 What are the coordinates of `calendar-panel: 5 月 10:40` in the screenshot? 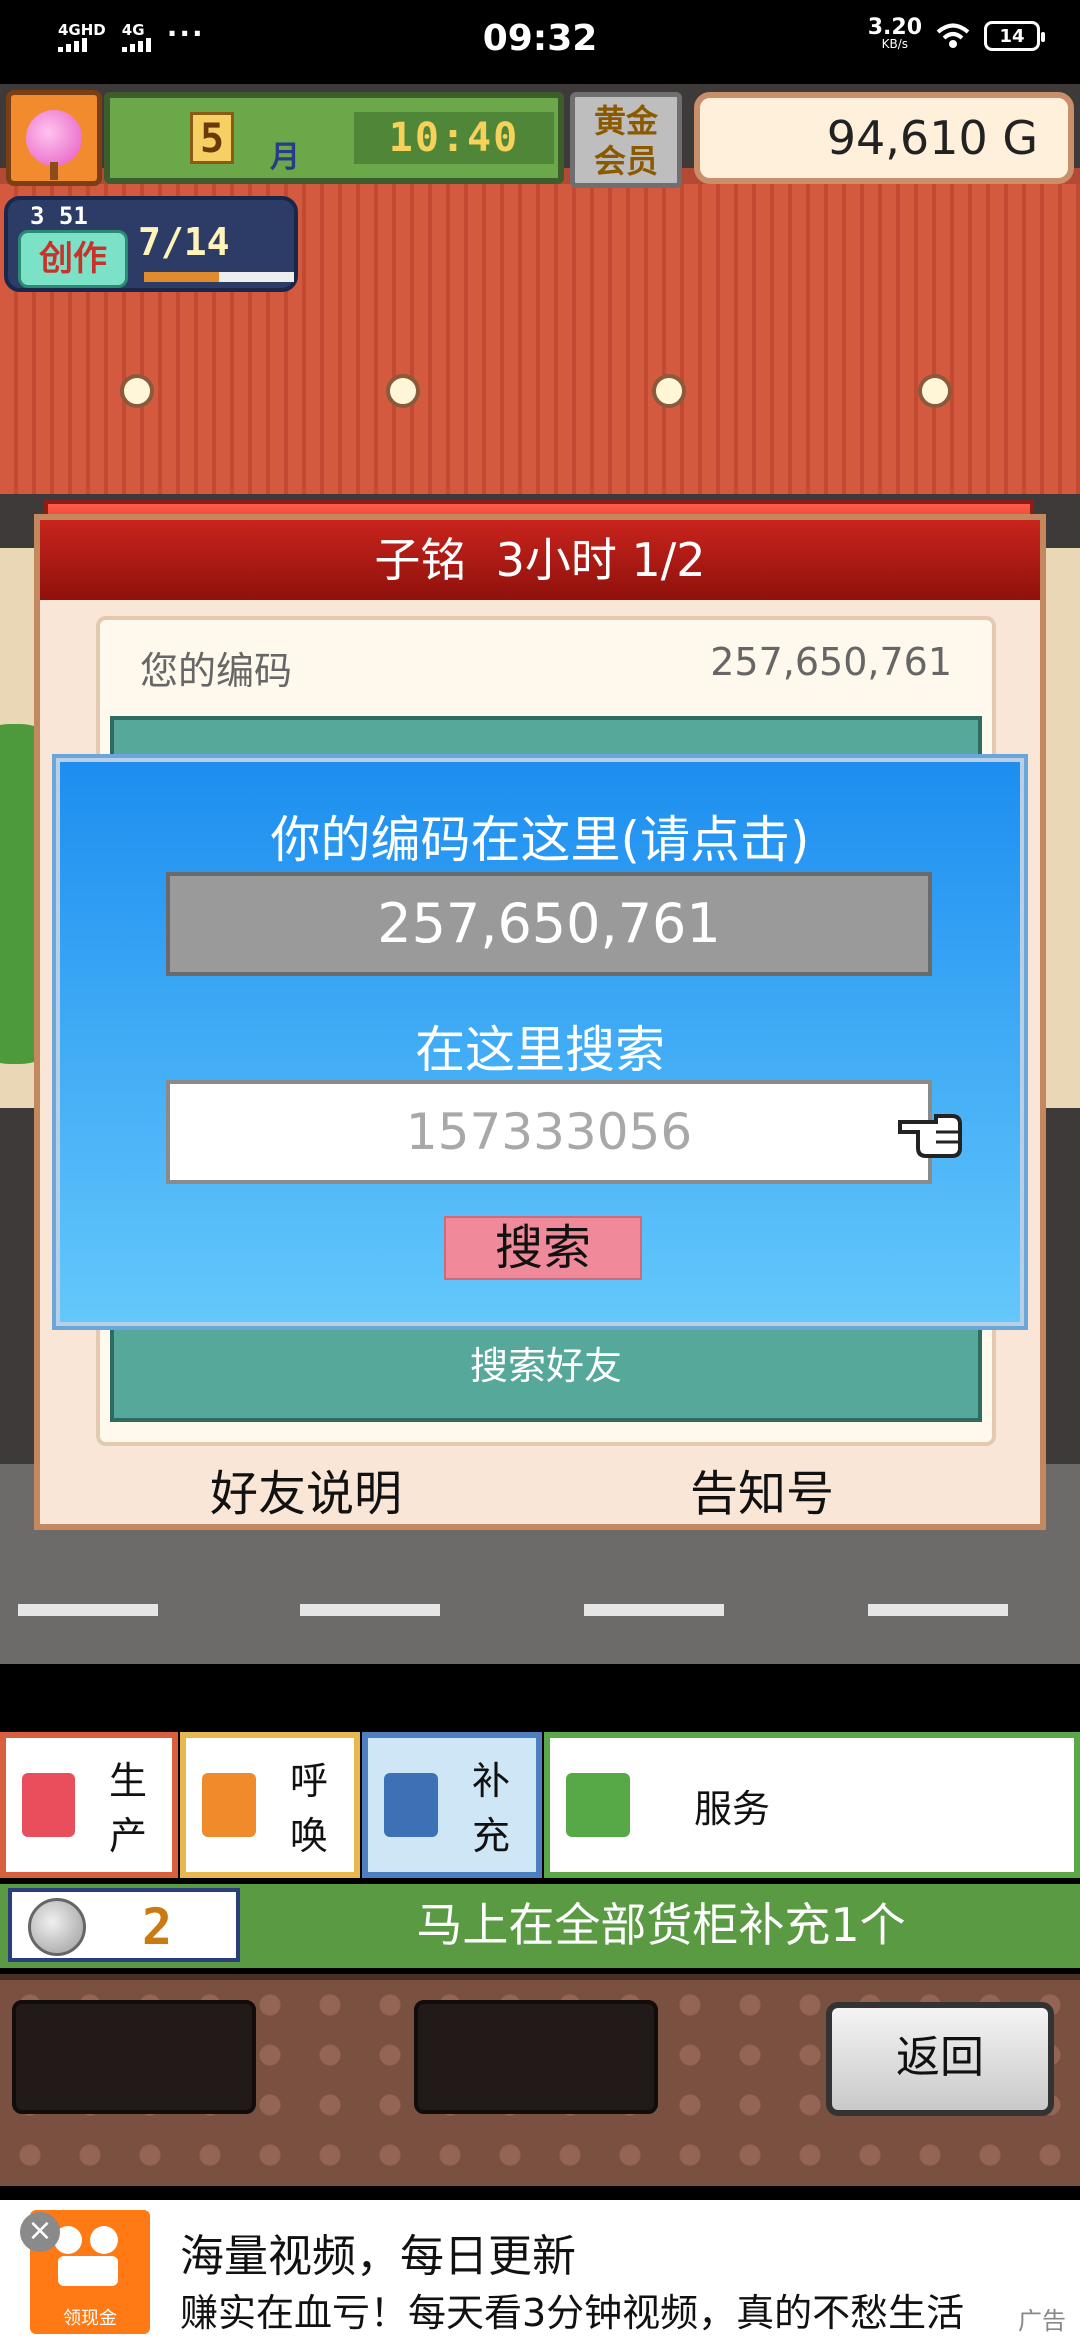 It's located at (334, 138).